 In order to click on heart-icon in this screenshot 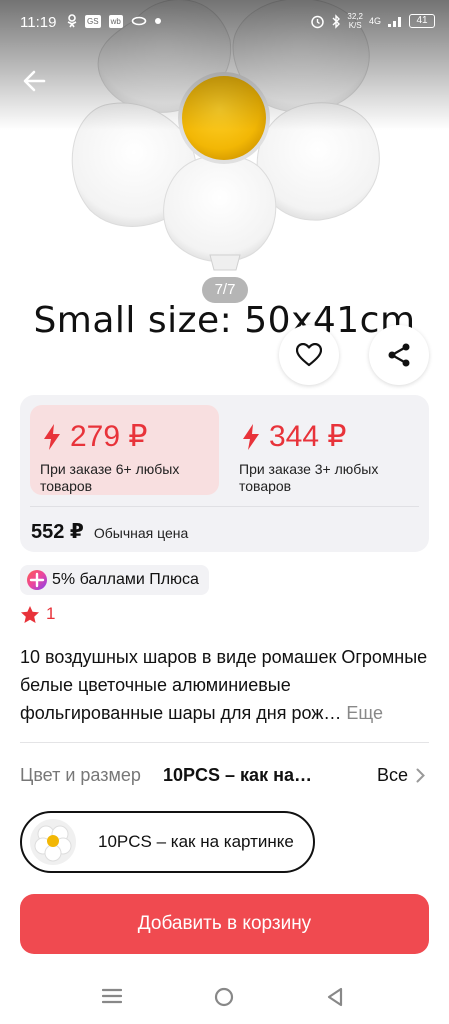, I will do `click(309, 355)`.